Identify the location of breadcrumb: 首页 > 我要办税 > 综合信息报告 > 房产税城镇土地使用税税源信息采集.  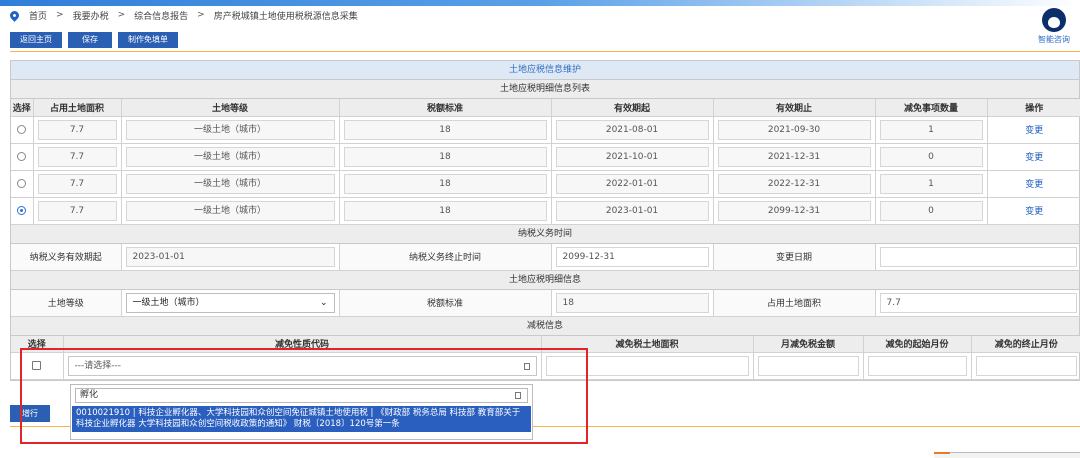
(183, 15).